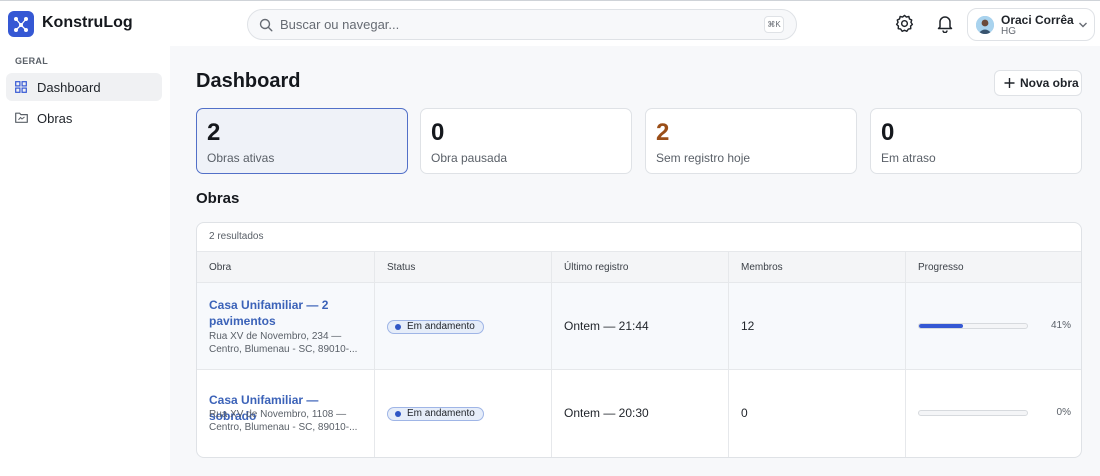 Image resolution: width=1100 pixels, height=476 pixels. What do you see at coordinates (816, 268) in the screenshot?
I see `column-header-membros: Membros` at bounding box center [816, 268].